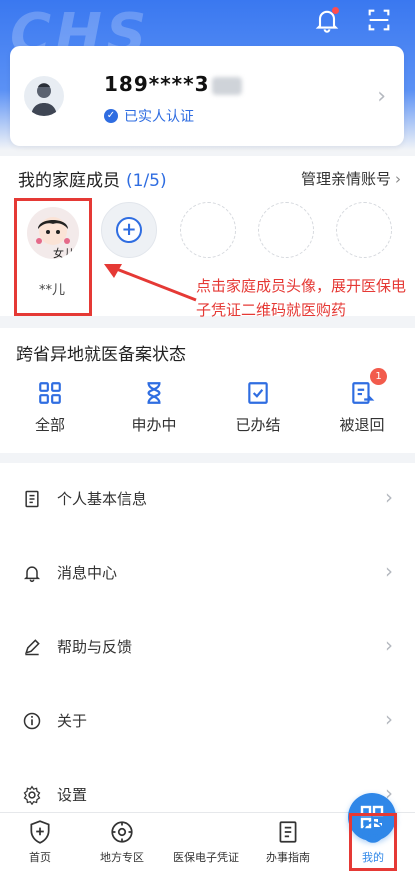  I want to click on nav-me: 我的, so click(373, 845).